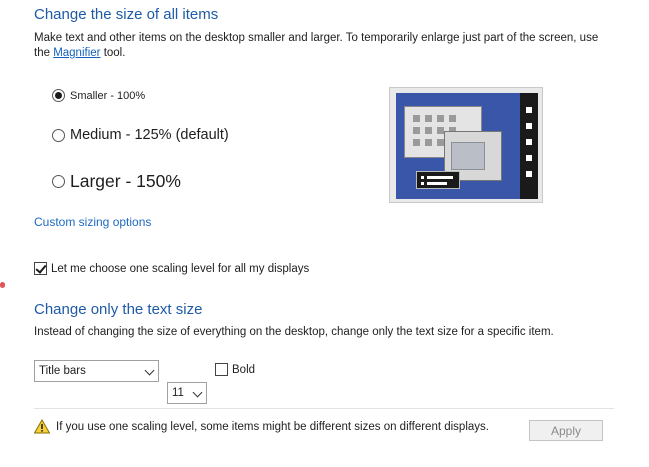  Describe the element at coordinates (324, 408) in the screenshot. I see `footer-divider` at that location.